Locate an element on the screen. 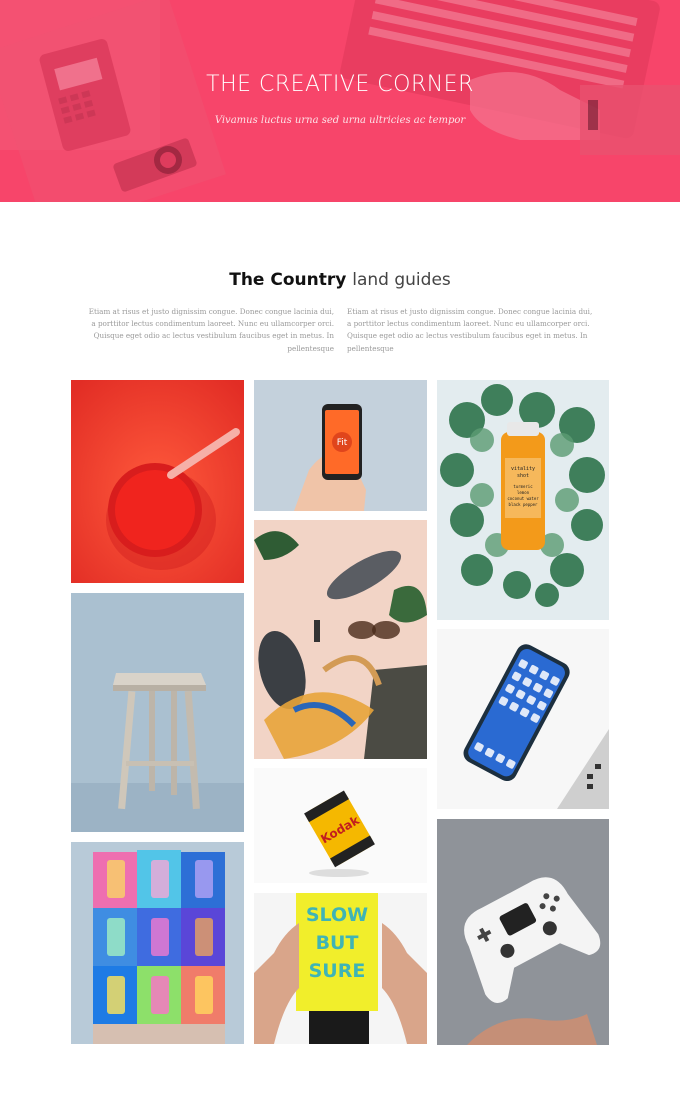 The width and height of the screenshot is (680, 1119). bottle-label-3: turmeric is located at coordinates (523, 486).